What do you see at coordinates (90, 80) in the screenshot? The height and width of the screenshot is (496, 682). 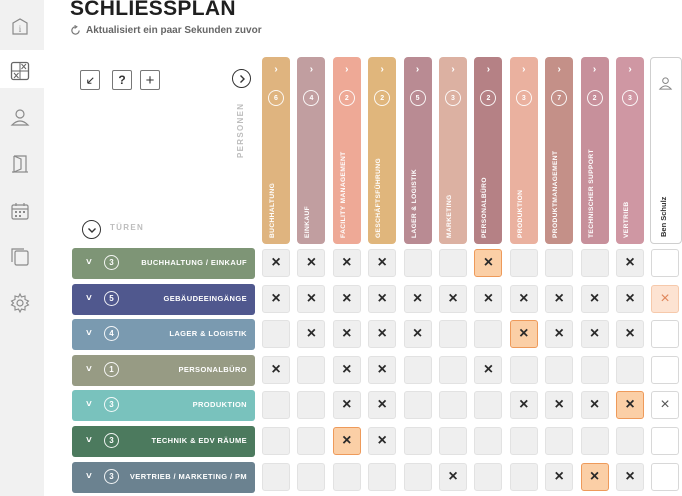 I see `undo-button` at bounding box center [90, 80].